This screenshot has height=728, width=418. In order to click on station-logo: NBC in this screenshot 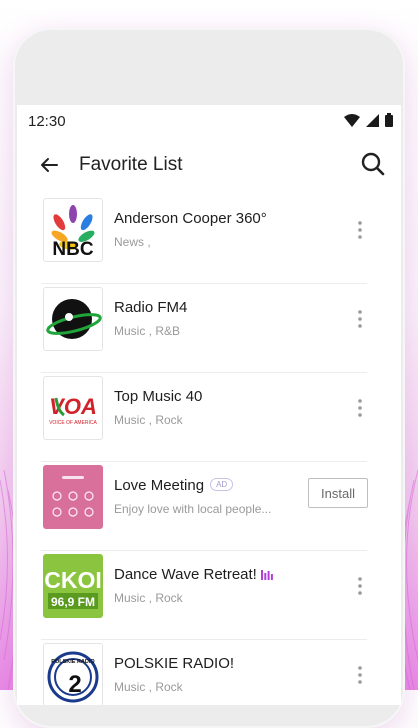, I will do `click(73, 230)`.